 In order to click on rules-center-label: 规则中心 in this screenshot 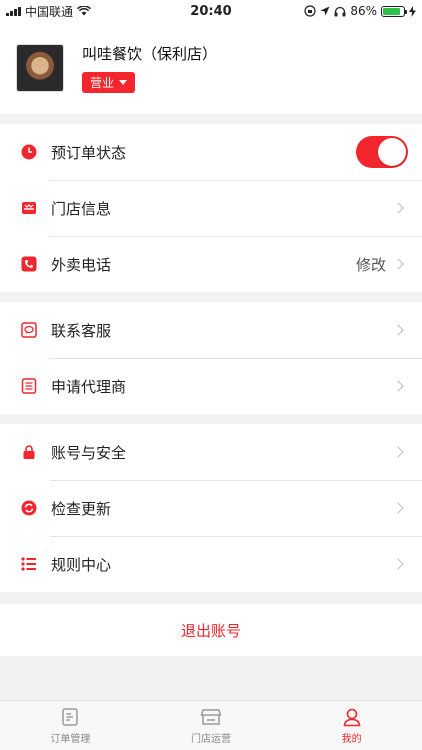, I will do `click(81, 564)`.